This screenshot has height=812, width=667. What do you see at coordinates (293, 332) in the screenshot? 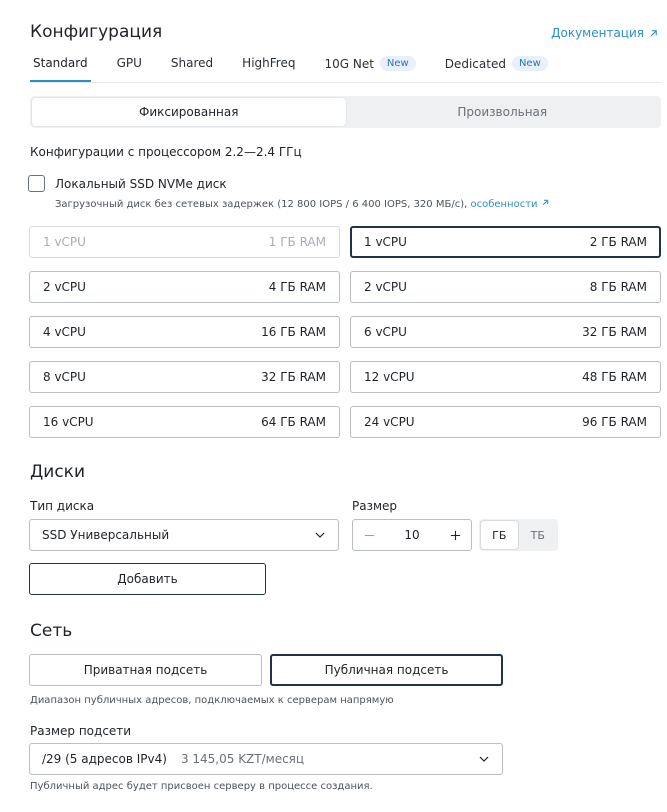
I see `config-ram: 16 ГБ RAM` at bounding box center [293, 332].